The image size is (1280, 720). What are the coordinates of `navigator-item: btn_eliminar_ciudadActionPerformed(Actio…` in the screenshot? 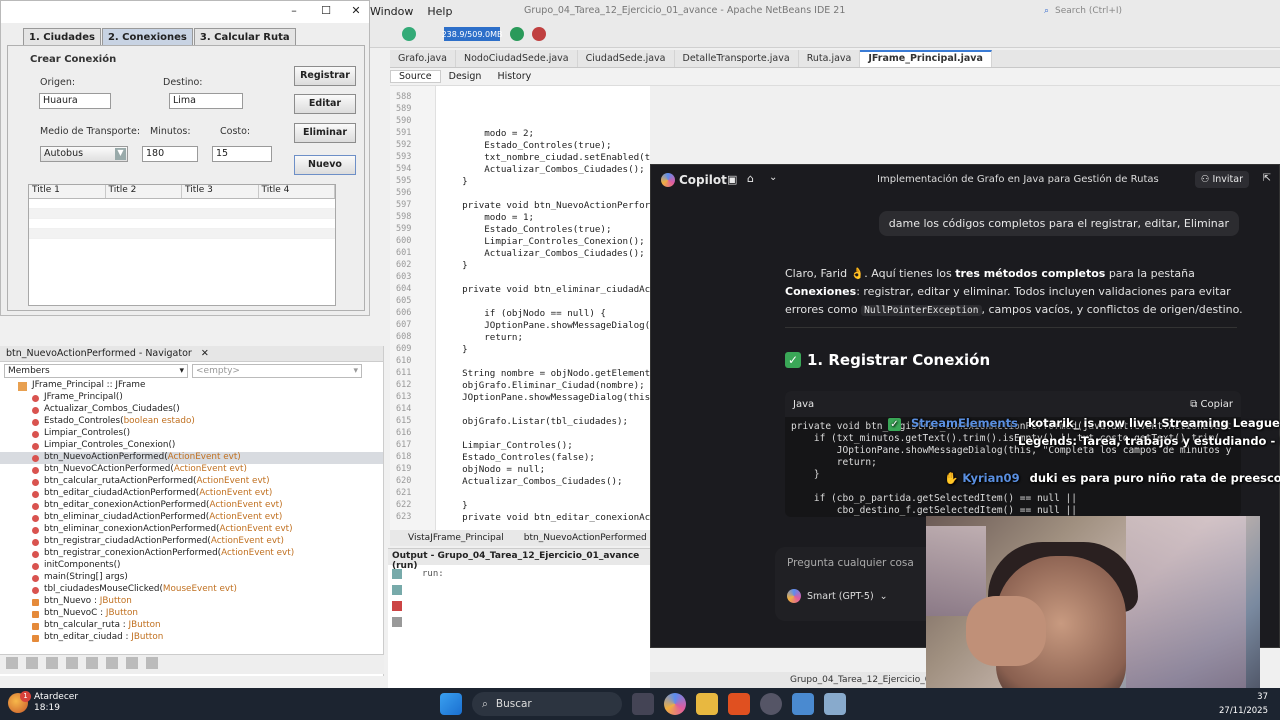 It's located at (191, 518).